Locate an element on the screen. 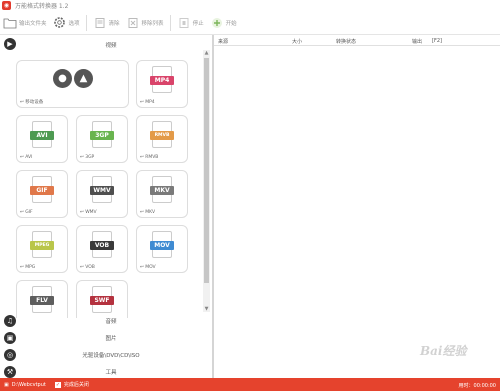 This screenshot has width=500, height=391. format-card-wmv: WMV ↩ WMV is located at coordinates (102, 194).